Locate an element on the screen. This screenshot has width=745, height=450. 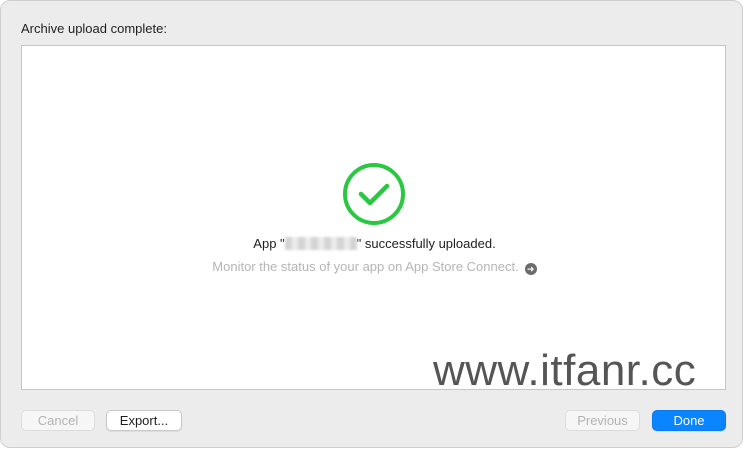
redacted-app-name is located at coordinates (320, 243).